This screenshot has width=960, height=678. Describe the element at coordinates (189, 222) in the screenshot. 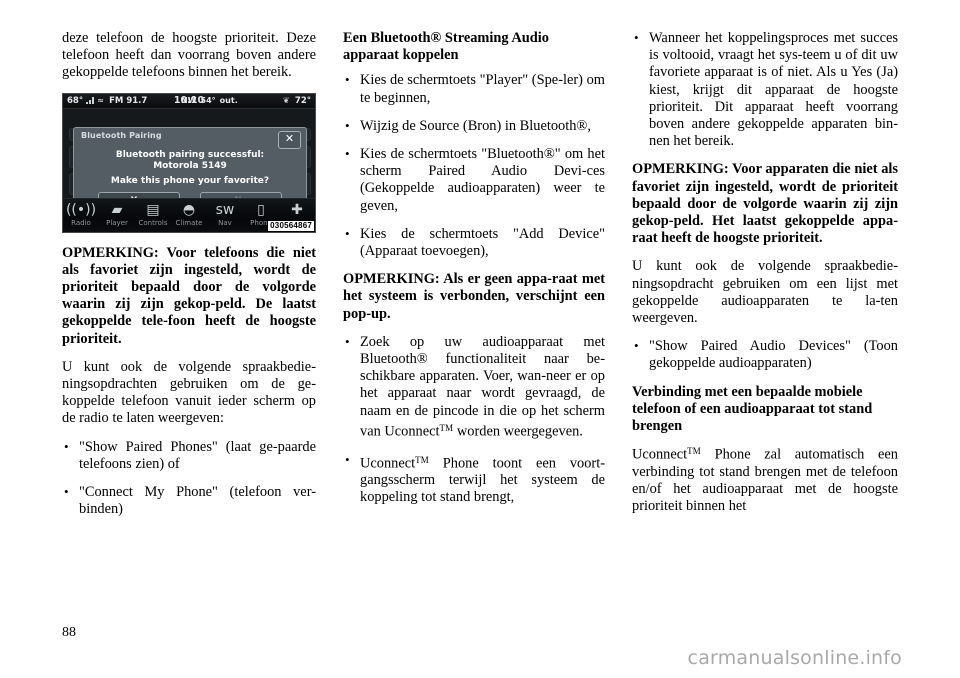

I see `nav-label-climate: Climate` at that location.